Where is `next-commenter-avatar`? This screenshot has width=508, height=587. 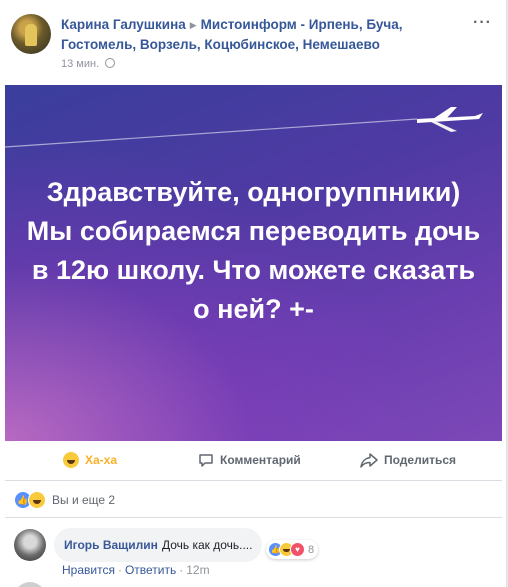
next-commenter-avatar is located at coordinates (30, 584).